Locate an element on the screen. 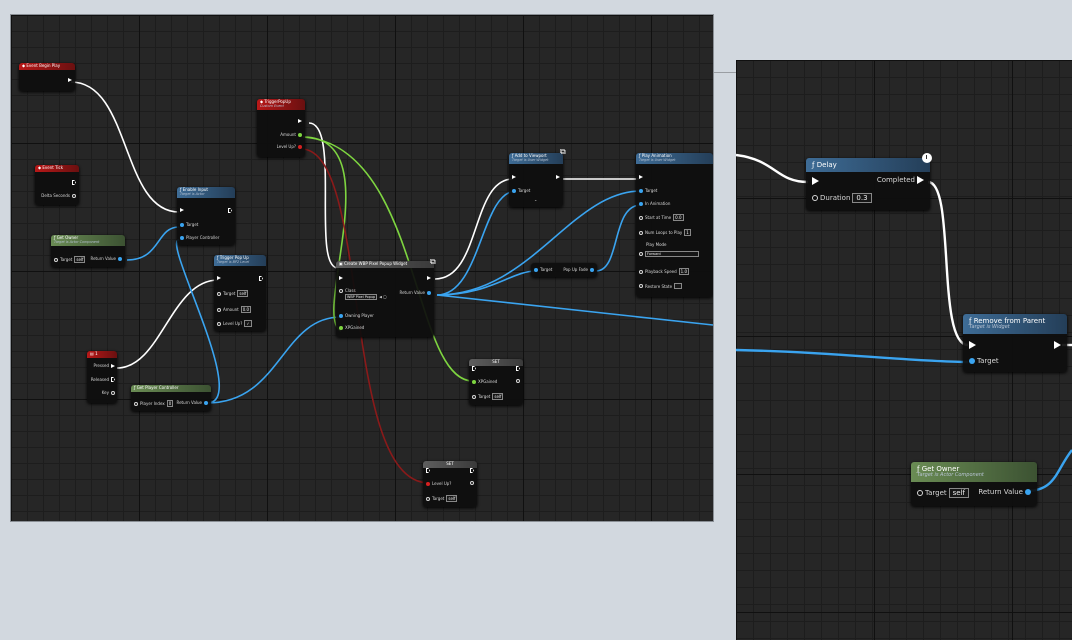 Image resolution: width=1072 pixels, height=640 pixels. float-pin is located at coordinates (74, 195).